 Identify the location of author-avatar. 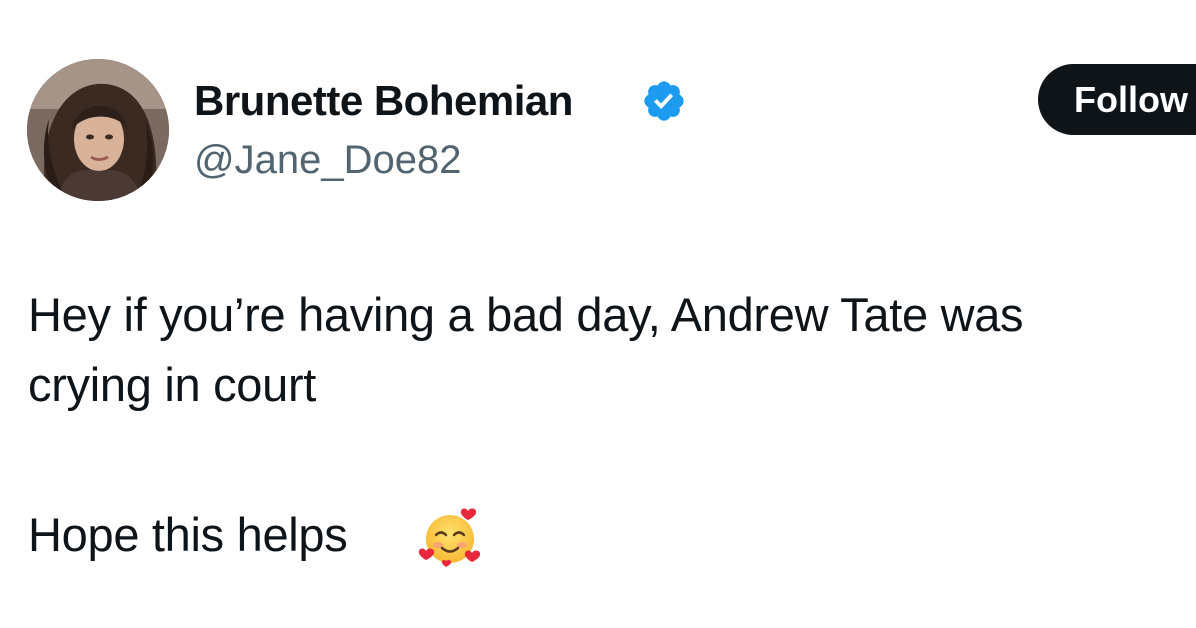
(98, 130).